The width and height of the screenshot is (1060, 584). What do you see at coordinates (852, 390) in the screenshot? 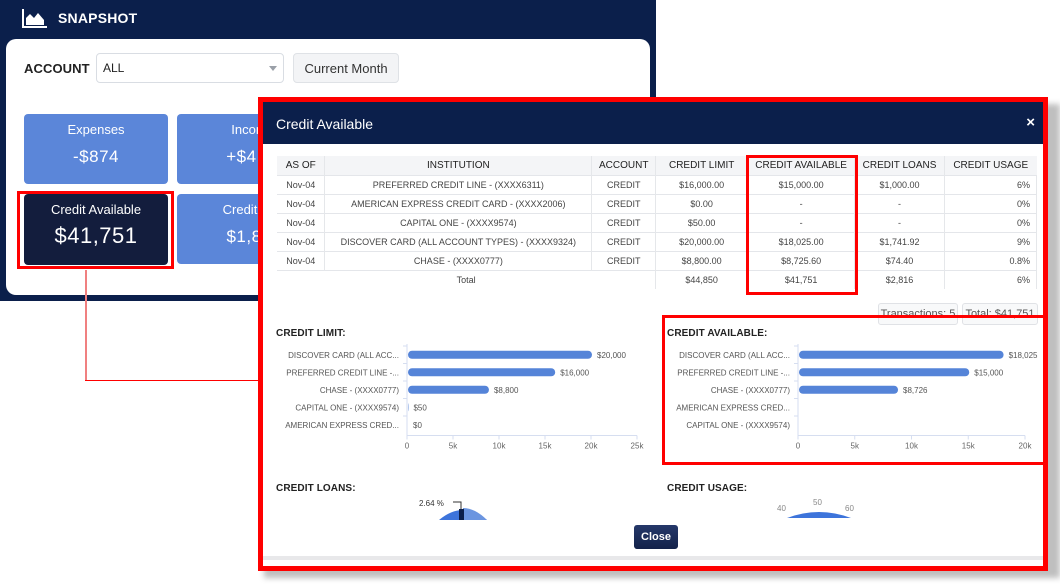
I see `highlight-box-chart` at bounding box center [852, 390].